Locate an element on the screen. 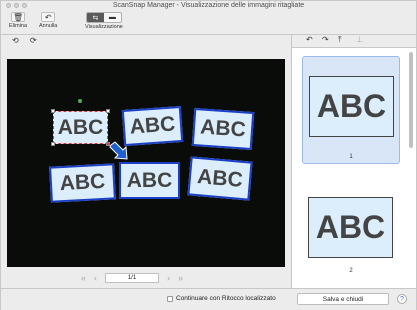 The width and height of the screenshot is (417, 310). thumbnail-number: 1 is located at coordinates (351, 157).